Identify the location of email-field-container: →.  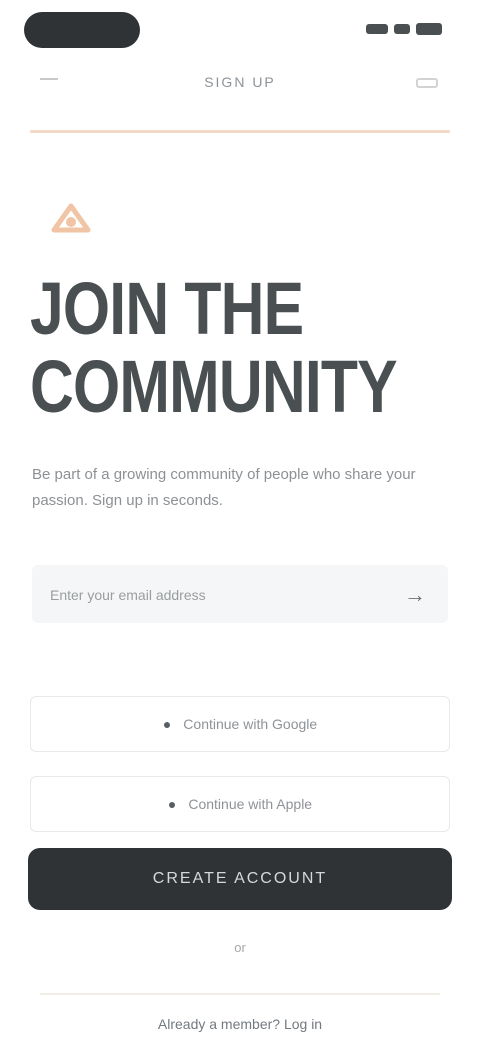
(240, 595).